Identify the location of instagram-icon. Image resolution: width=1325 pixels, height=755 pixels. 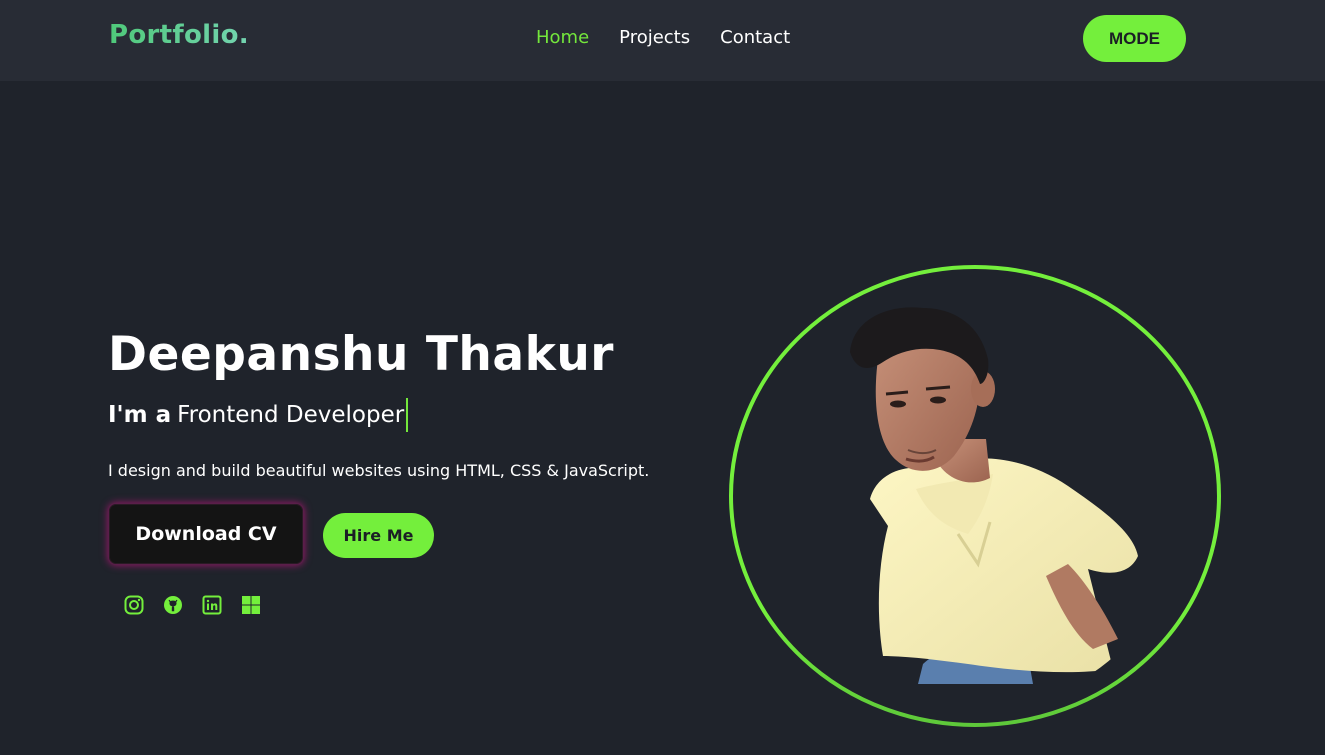
(134, 605).